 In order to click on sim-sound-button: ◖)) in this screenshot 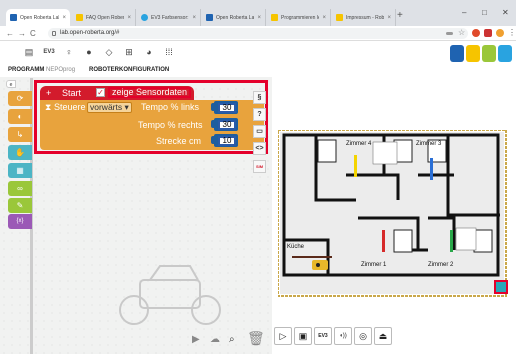, I will do `click(343, 336)`.